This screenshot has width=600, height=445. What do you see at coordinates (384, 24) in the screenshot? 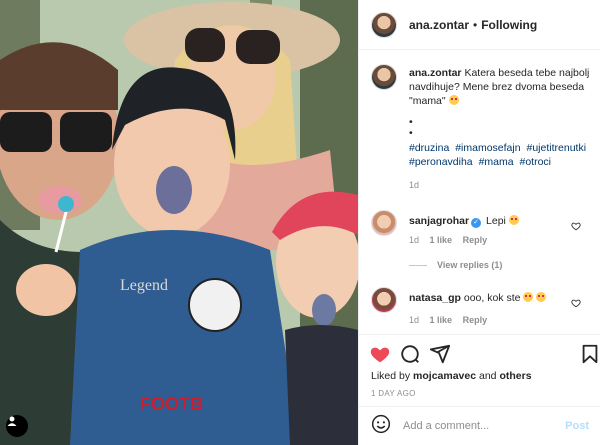
I see `author-avatar` at bounding box center [384, 24].